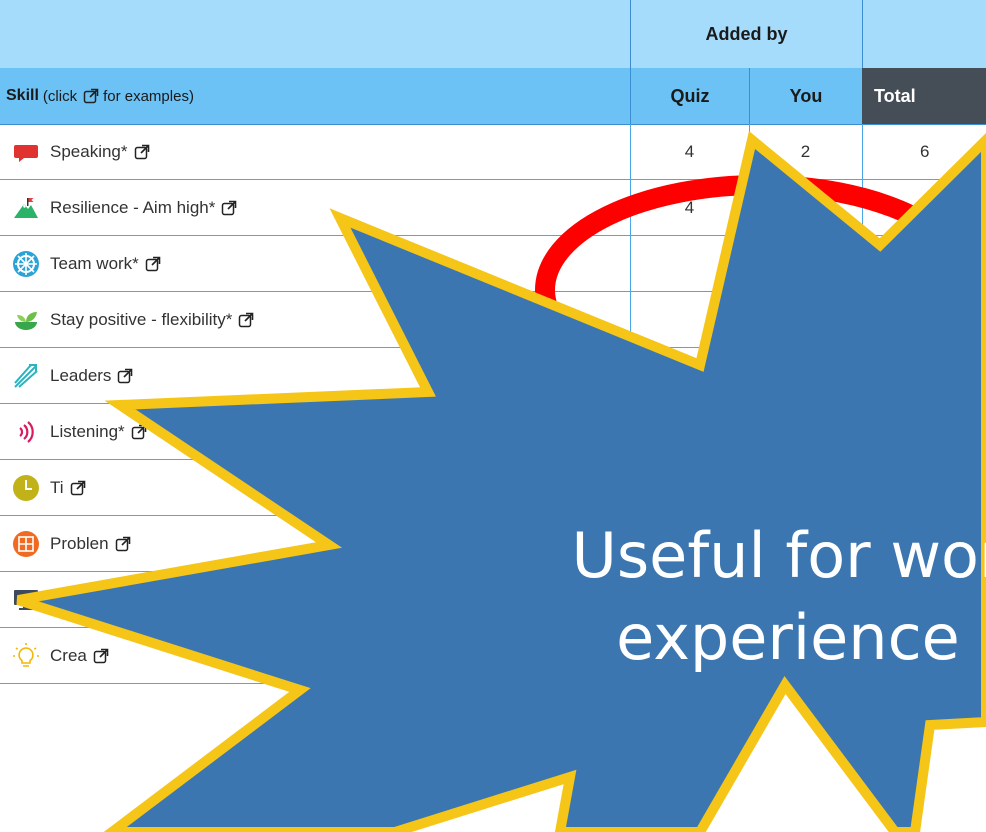 The height and width of the screenshot is (832, 986). I want to click on skill-label: Listening*, so click(87, 431).